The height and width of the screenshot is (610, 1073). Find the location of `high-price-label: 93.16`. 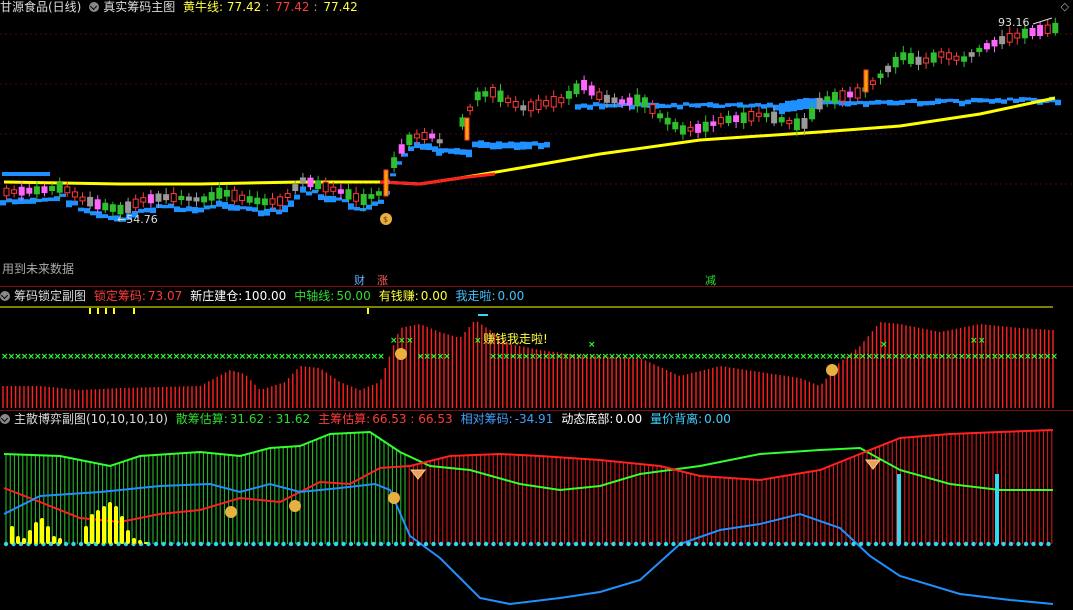

high-price-label: 93.16 is located at coordinates (1014, 22).